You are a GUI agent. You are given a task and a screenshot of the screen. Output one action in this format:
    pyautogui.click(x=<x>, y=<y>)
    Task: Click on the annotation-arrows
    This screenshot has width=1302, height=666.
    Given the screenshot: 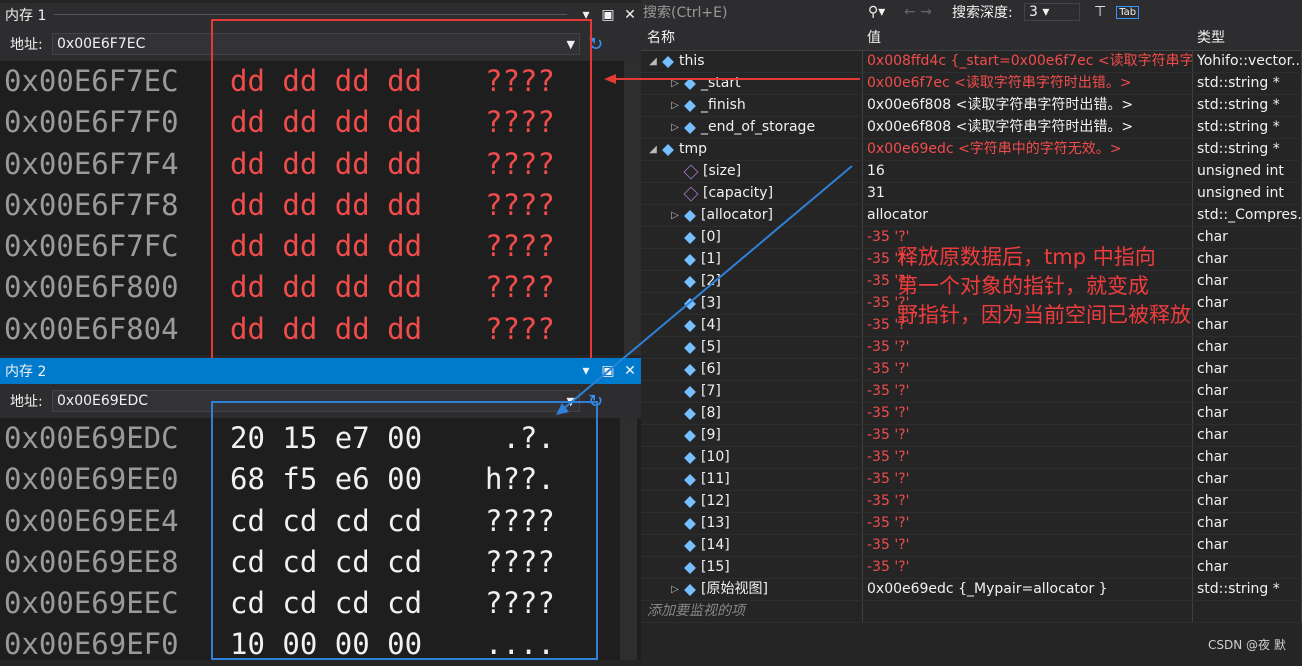 What is the action you would take?
    pyautogui.click(x=708, y=244)
    